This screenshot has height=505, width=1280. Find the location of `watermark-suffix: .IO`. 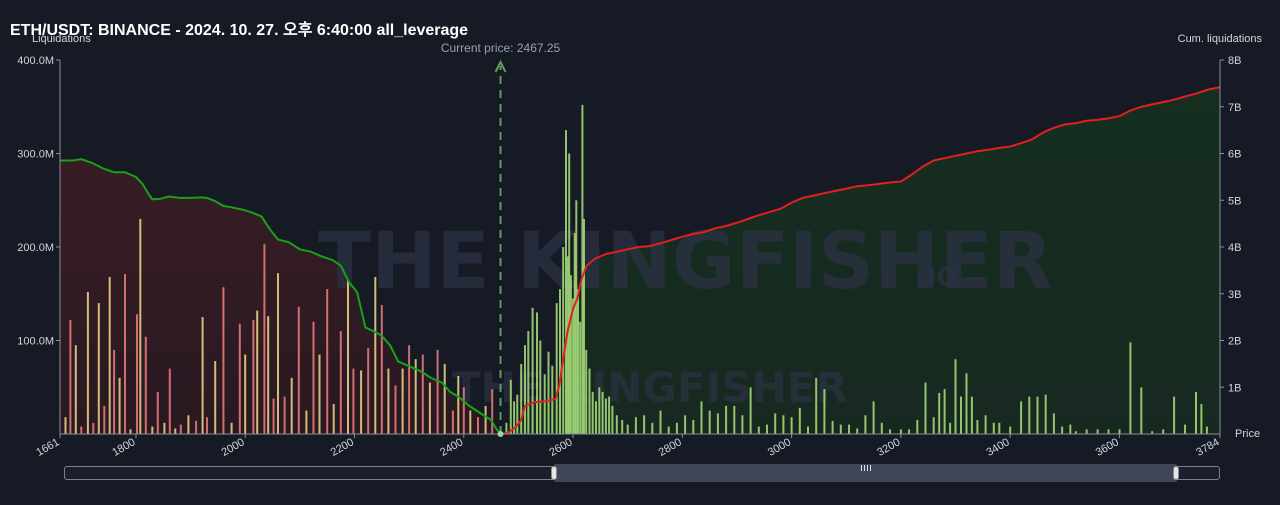

watermark-suffix: .IO is located at coordinates (938, 278).